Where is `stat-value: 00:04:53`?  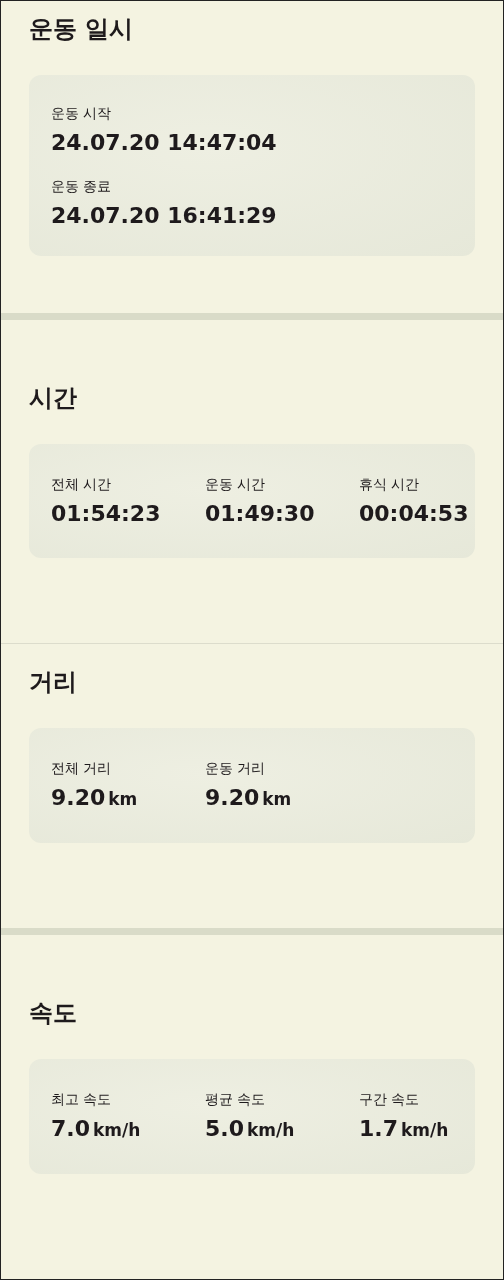
stat-value: 00:04:53 is located at coordinates (414, 514).